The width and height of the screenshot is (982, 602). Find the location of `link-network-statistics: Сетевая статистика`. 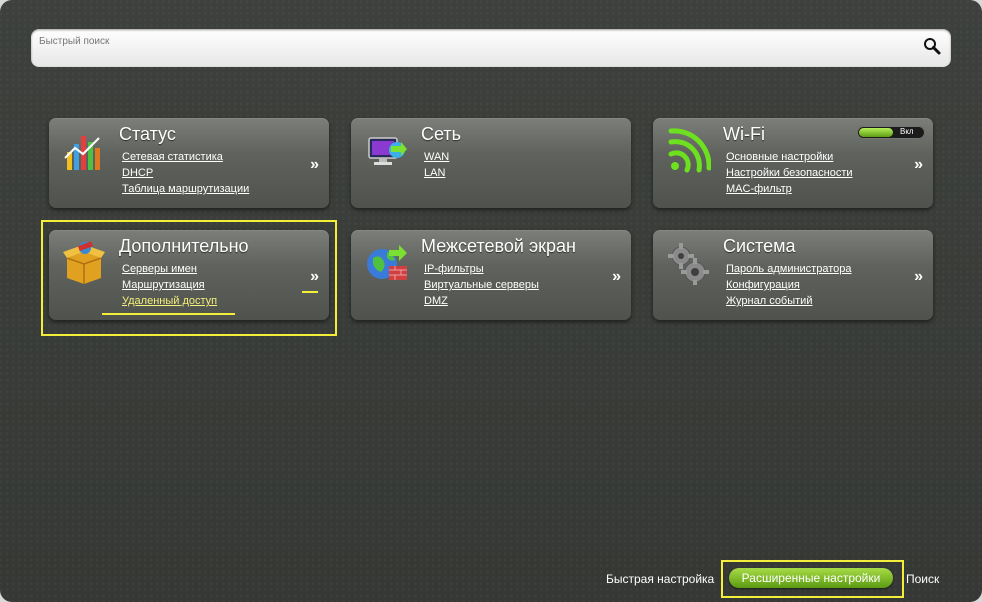

link-network-statistics: Сетевая статистика is located at coordinates (185, 157).